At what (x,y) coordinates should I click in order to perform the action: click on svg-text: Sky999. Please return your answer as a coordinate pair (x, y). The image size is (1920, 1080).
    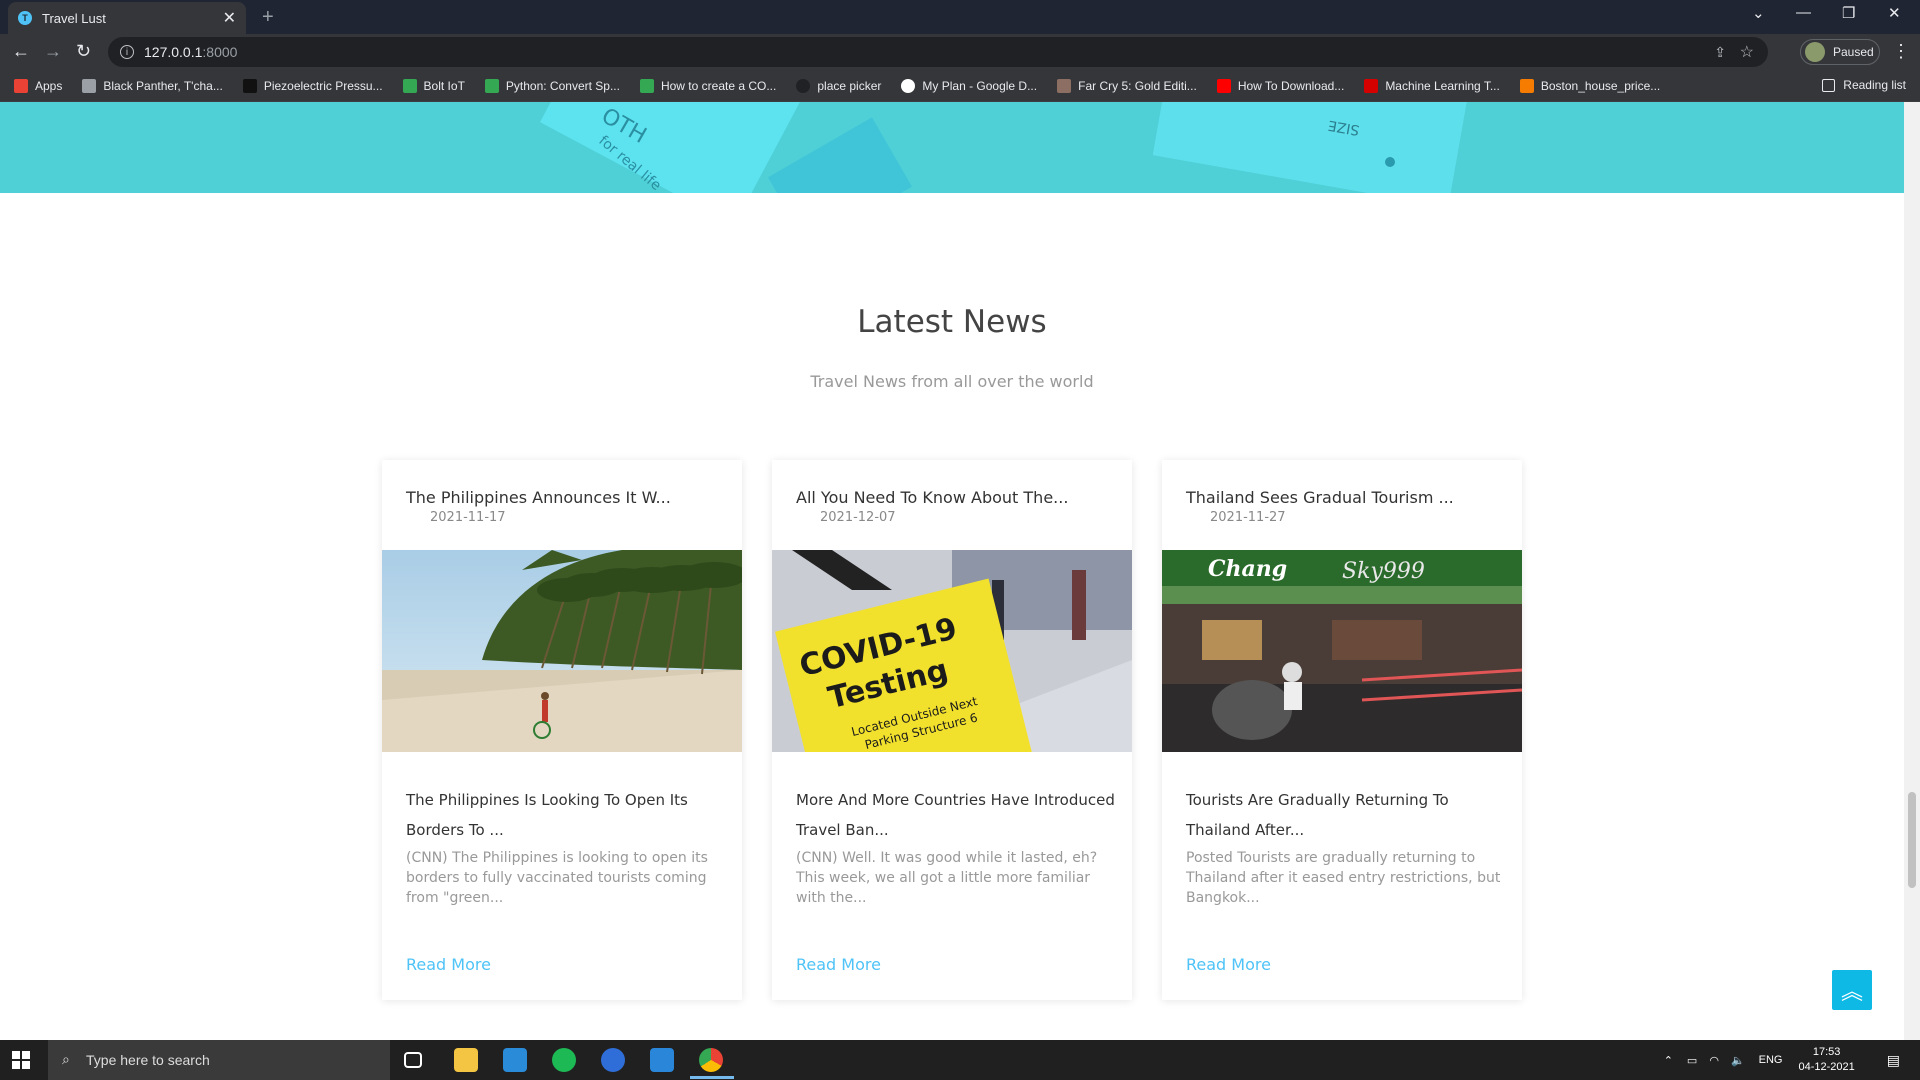
    Looking at the image, I should click on (1383, 571).